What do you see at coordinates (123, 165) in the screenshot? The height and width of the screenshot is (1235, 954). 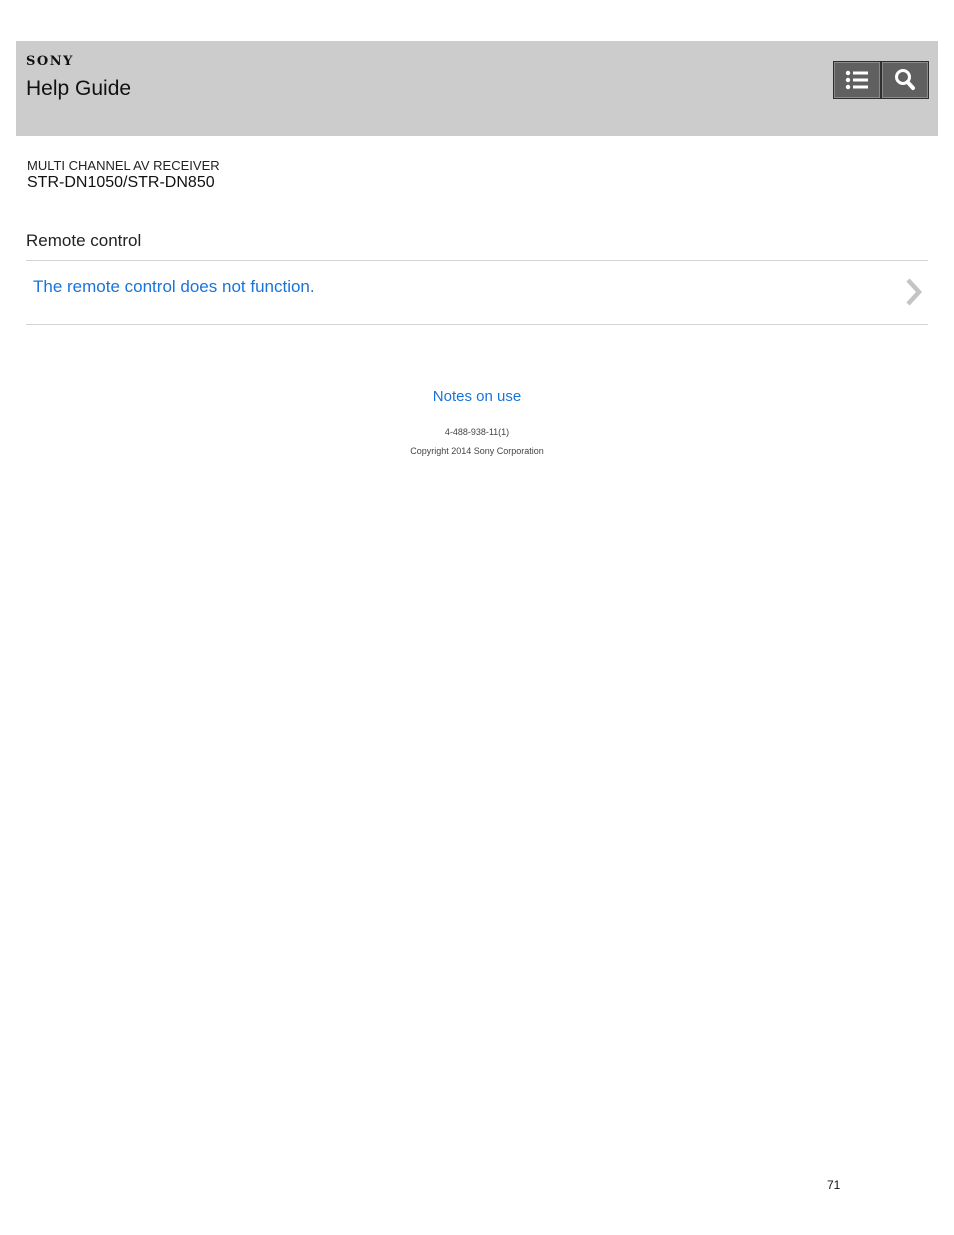 I see `product-category: MULTI CHANNEL AV RECEIVER` at bounding box center [123, 165].